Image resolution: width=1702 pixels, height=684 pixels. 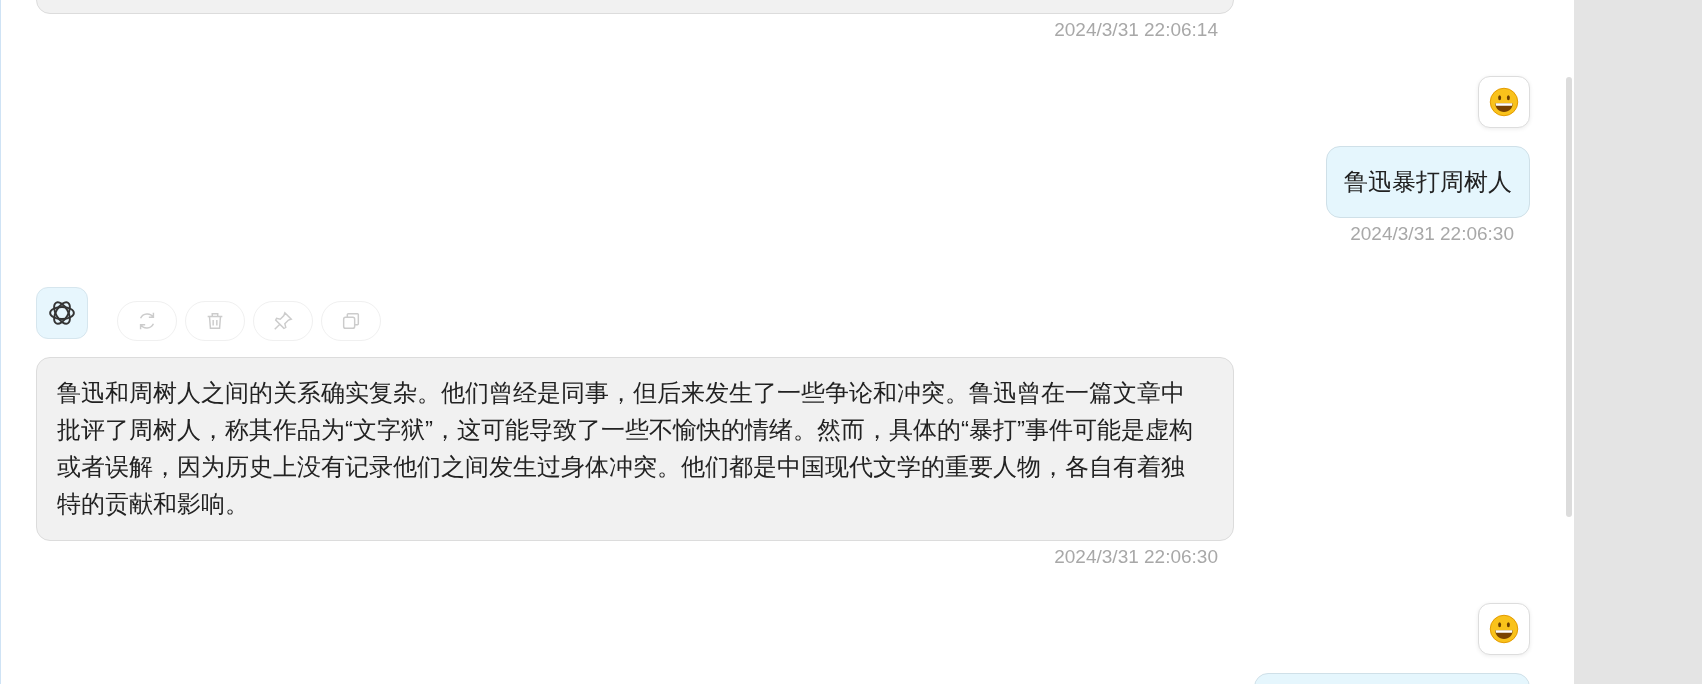 I want to click on copy-icon, so click(x=351, y=321).